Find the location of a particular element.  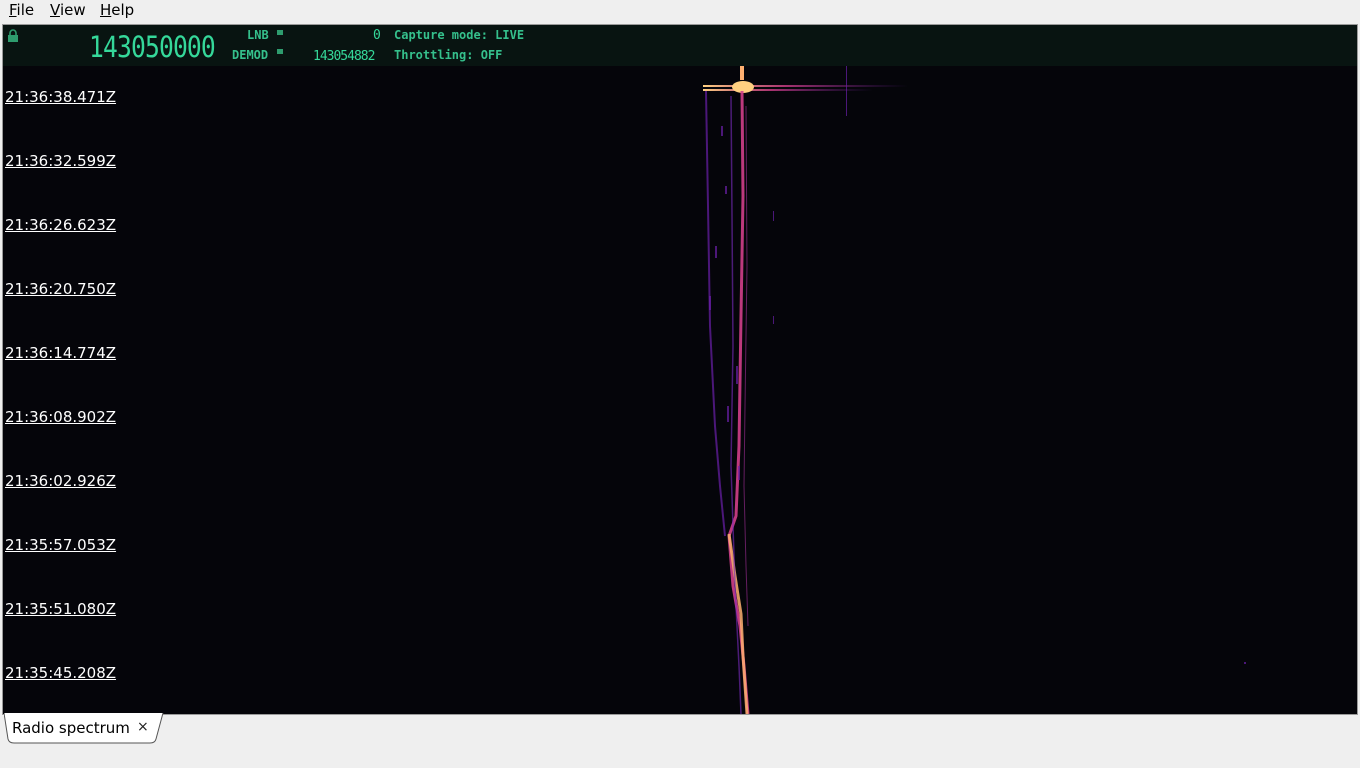

tab-bar: Radio spectrum × is located at coordinates (680, 740).